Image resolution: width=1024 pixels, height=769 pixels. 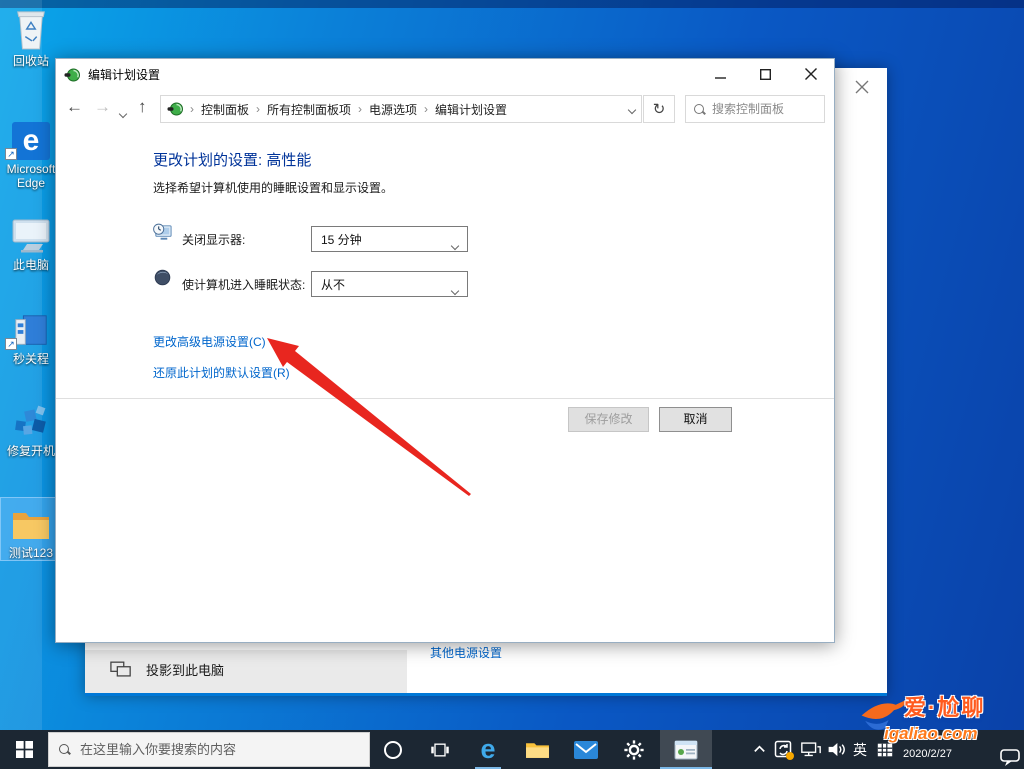 I want to click on cortana-icon, so click(x=393, y=749).